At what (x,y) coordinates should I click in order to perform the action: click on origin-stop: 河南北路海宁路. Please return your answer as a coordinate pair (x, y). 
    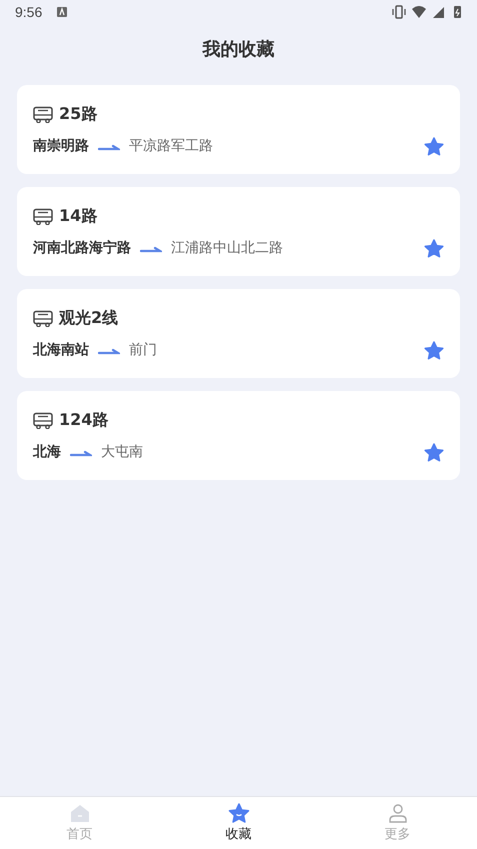
    Looking at the image, I should click on (82, 248).